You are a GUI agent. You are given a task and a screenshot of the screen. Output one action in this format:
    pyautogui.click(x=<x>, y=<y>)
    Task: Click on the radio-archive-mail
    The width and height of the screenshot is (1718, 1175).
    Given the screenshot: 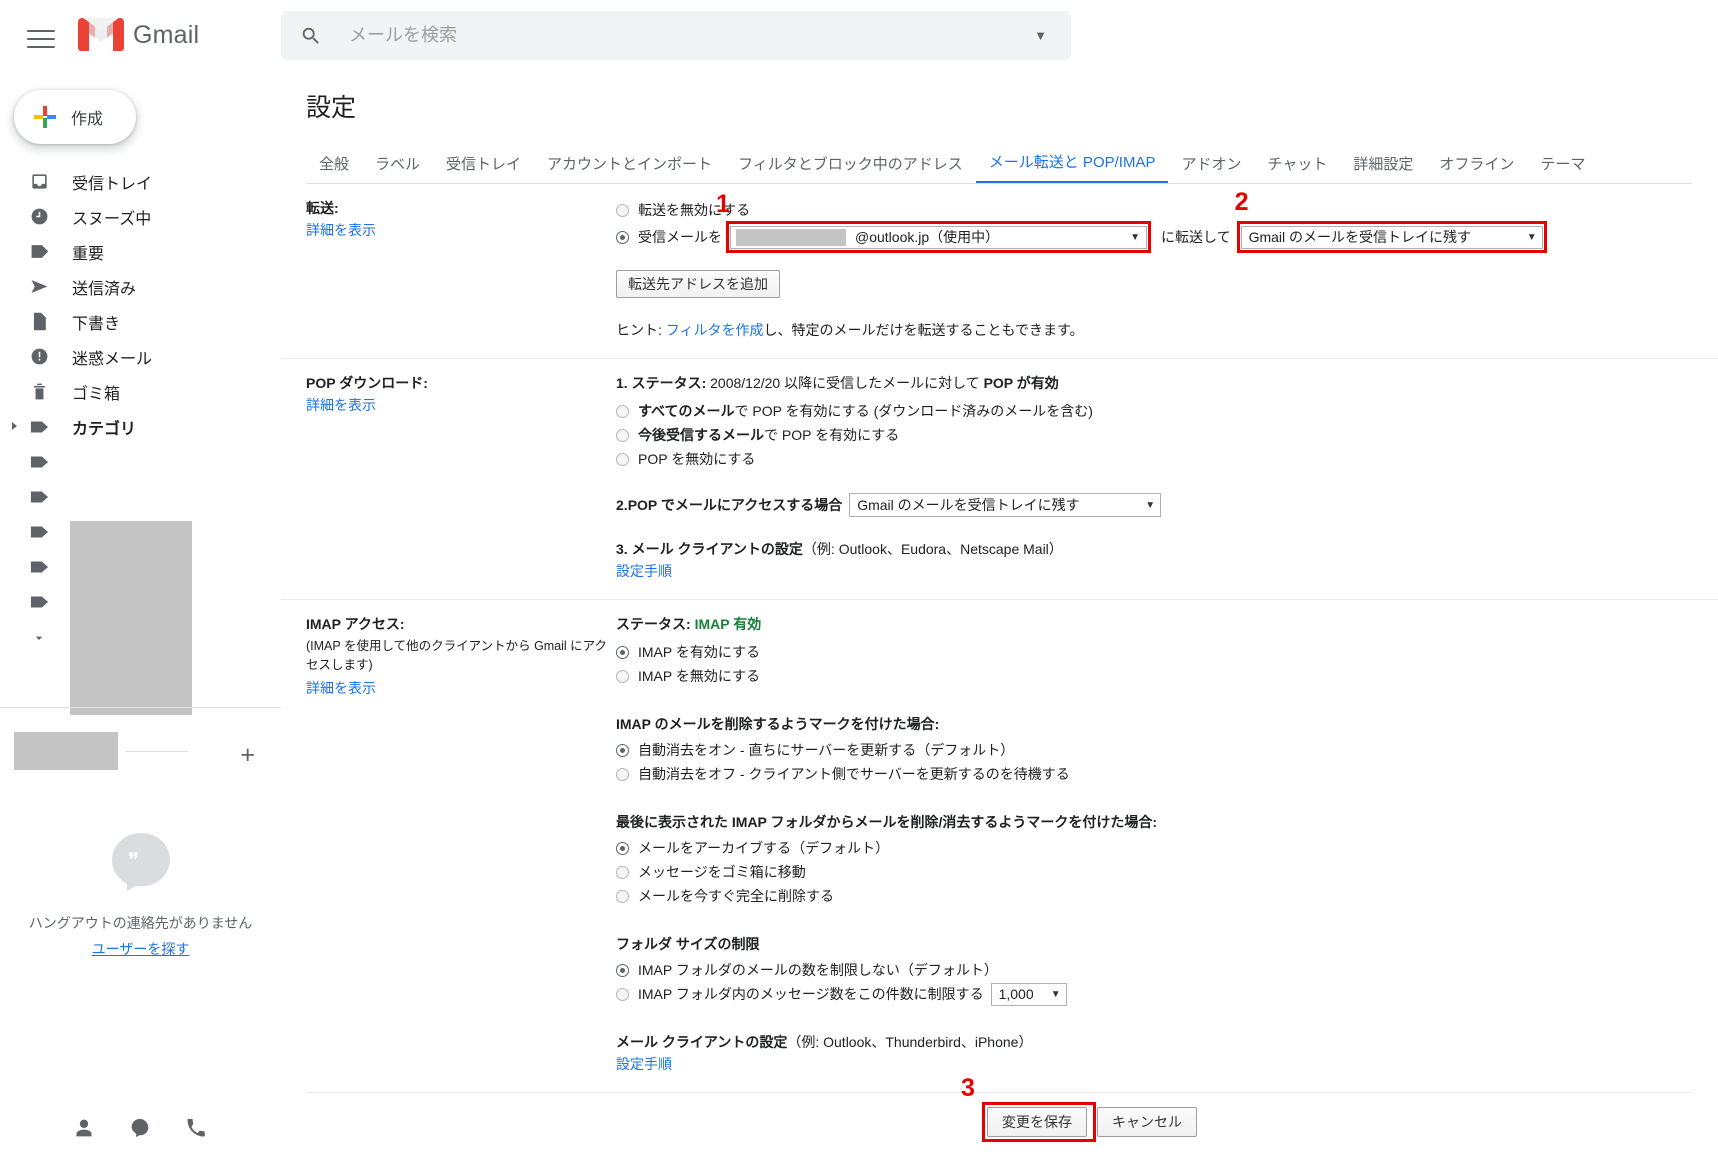 What is the action you would take?
    pyautogui.click(x=622, y=848)
    